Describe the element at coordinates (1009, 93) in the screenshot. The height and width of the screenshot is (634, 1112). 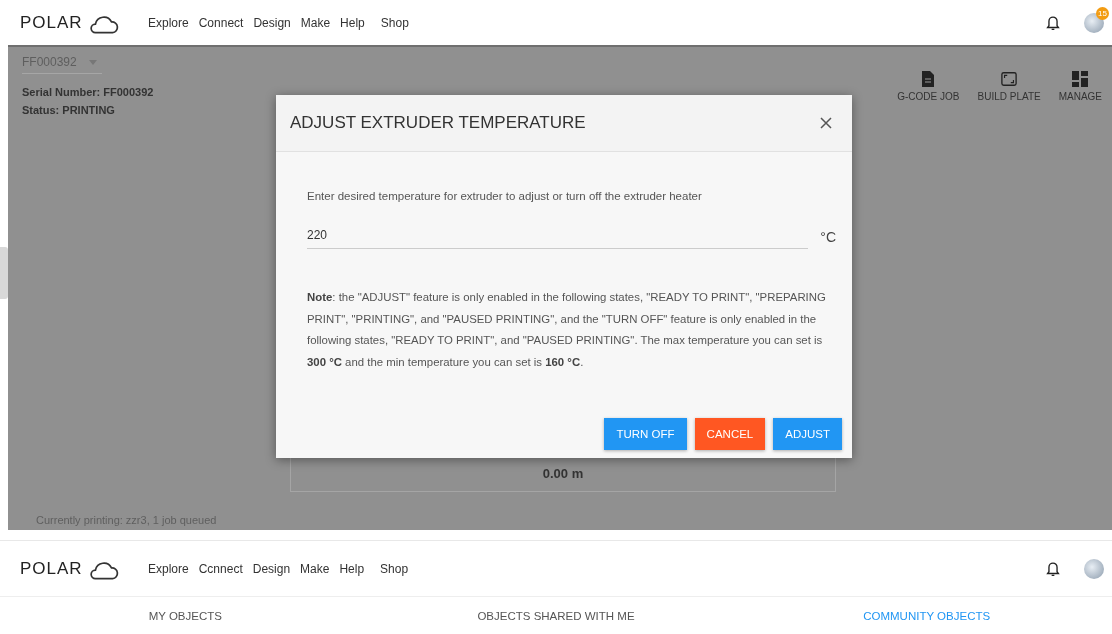
I see `toolbar-button: BUILD PLATE` at that location.